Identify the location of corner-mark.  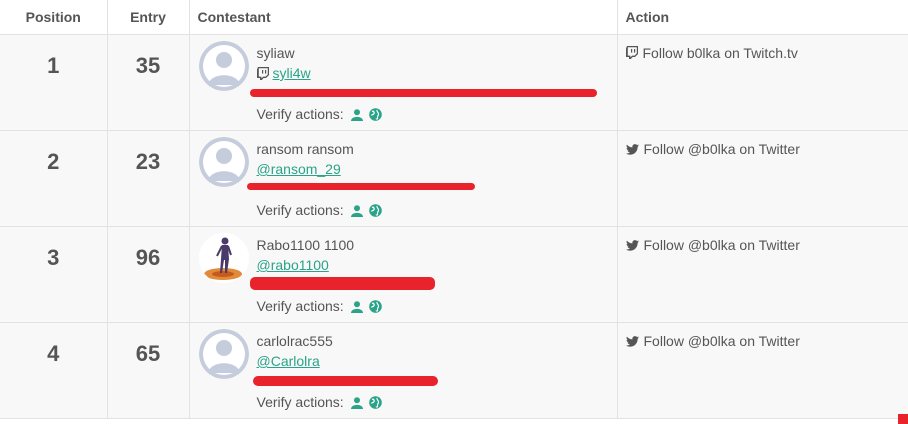
(903, 419).